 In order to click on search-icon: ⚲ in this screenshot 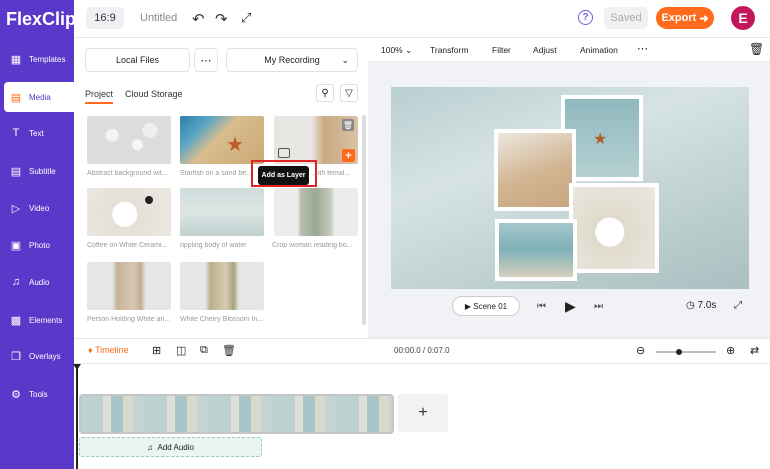, I will do `click(325, 93)`.